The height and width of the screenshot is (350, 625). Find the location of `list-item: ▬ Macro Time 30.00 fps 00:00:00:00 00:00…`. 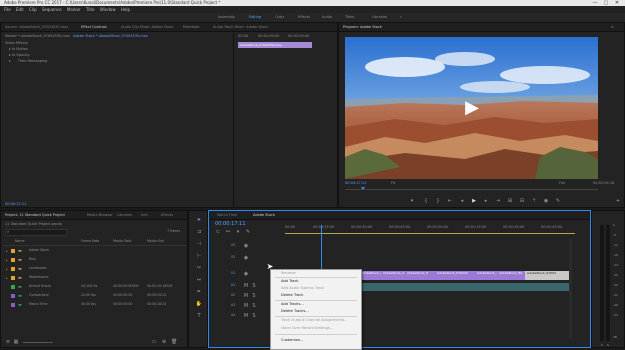

list-item: ▬ Macro Time 30.00 fps 00:00:00:00 00:00… is located at coordinates (95, 305).